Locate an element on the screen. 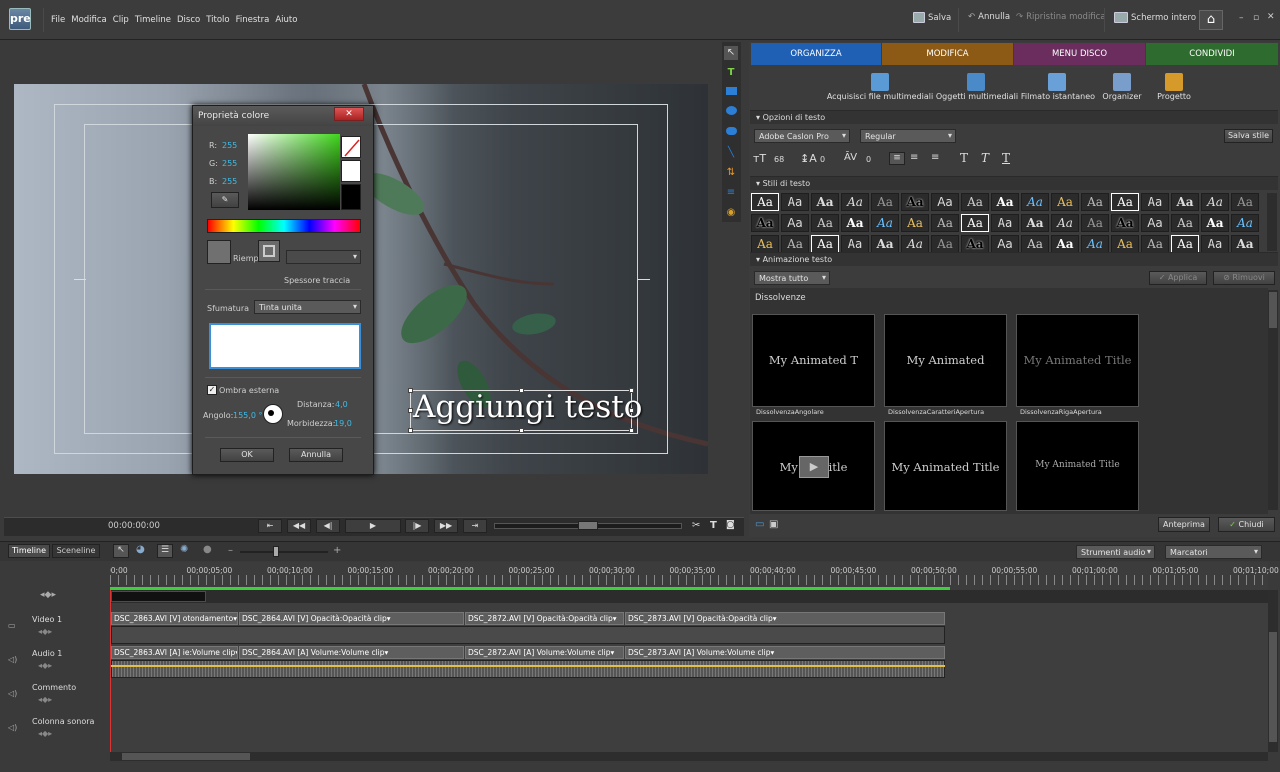 Image resolution: width=1280 pixels, height=772 pixels. no-color-swatch is located at coordinates (351, 147).